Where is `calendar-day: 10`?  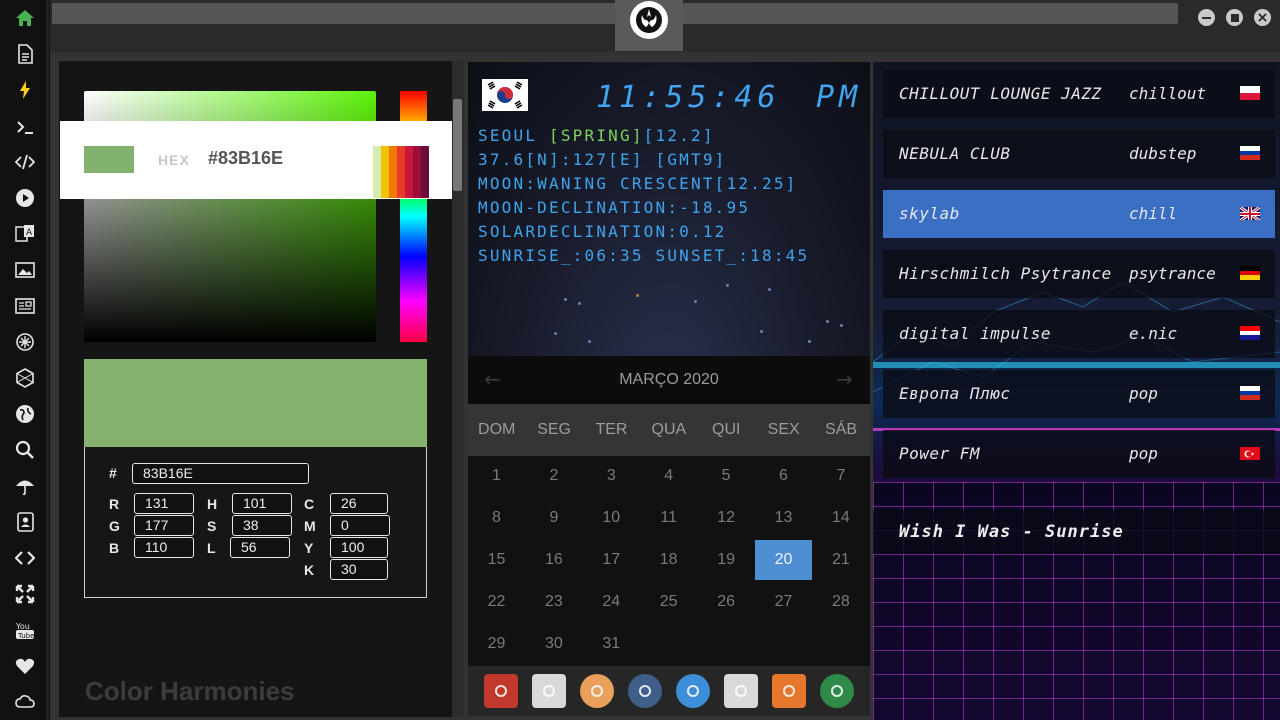
calendar-day: 10 is located at coordinates (611, 518).